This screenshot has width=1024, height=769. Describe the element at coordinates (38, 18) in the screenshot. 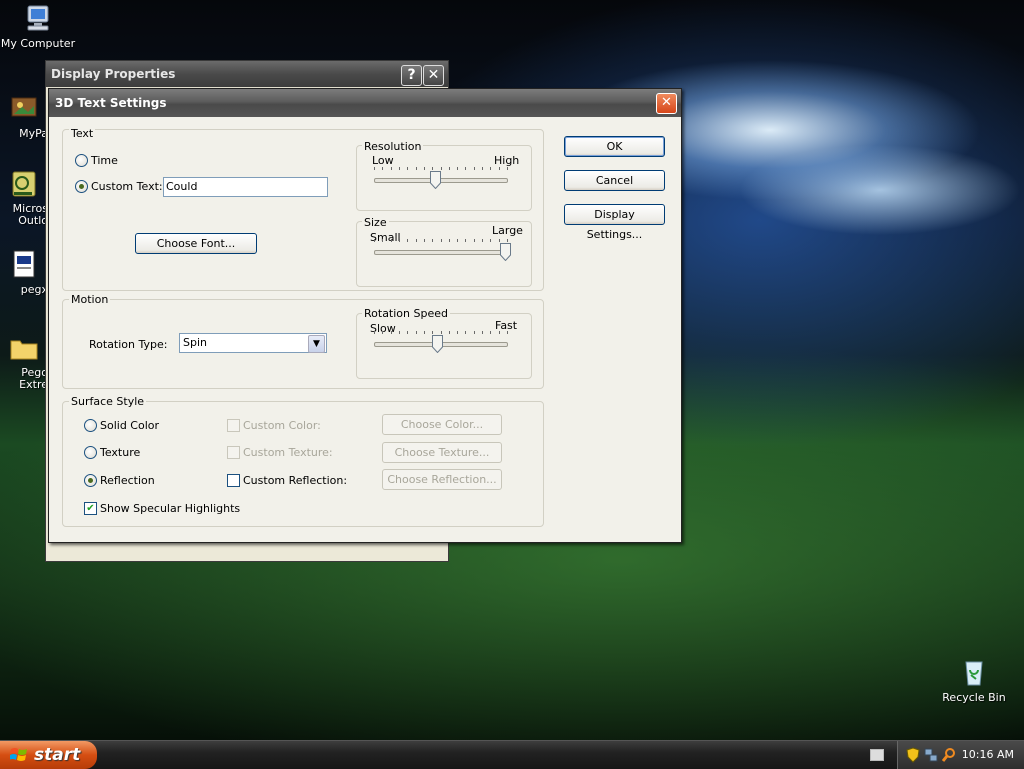

I see `my-computer-icon` at that location.